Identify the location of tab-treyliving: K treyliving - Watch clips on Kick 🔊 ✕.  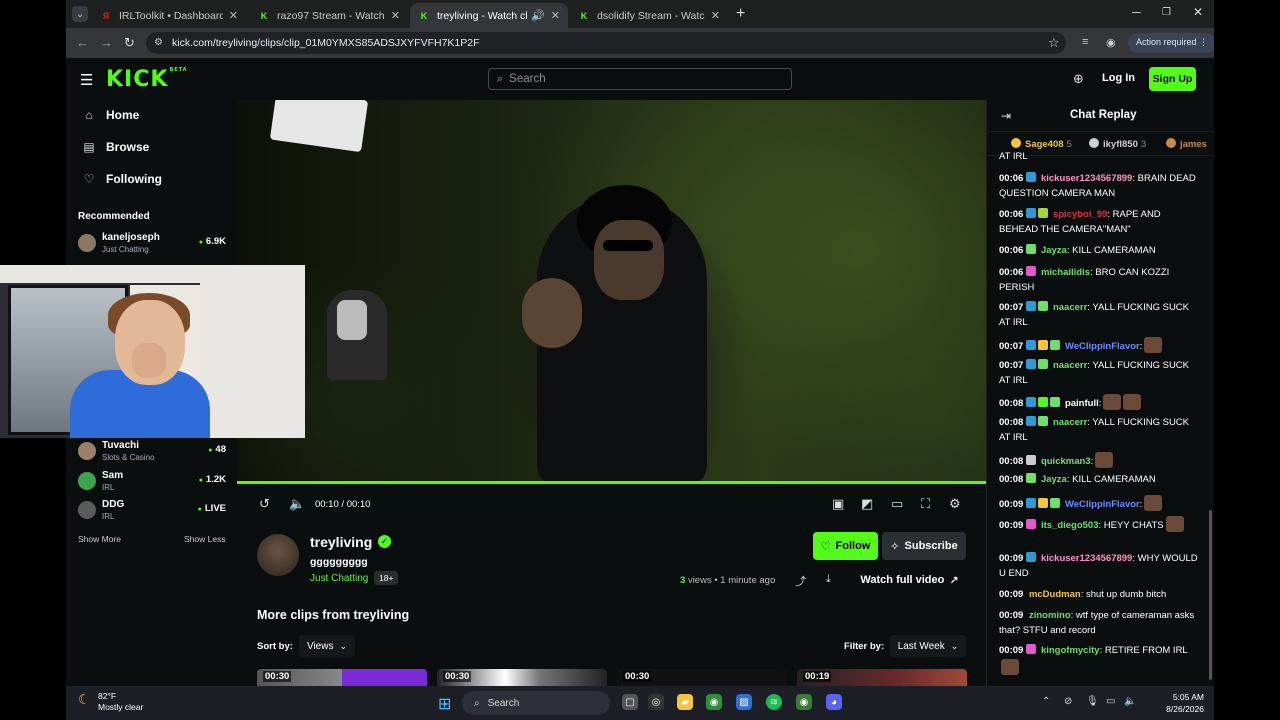
(489, 15).